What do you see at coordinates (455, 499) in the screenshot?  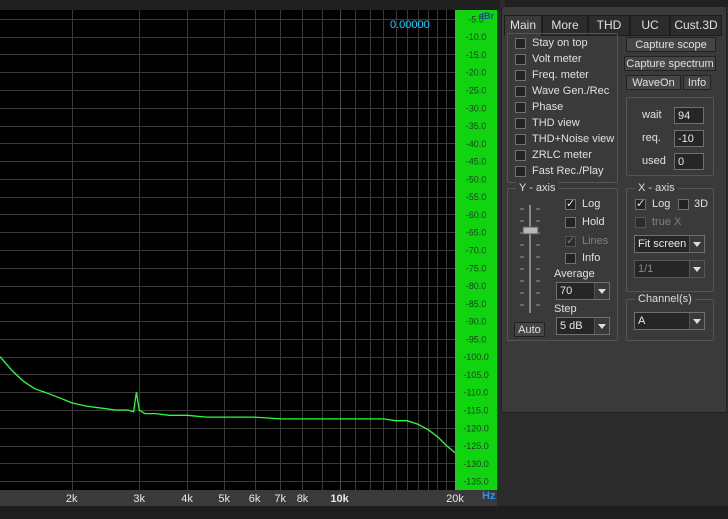 I see `x-tick-label: 20k` at bounding box center [455, 499].